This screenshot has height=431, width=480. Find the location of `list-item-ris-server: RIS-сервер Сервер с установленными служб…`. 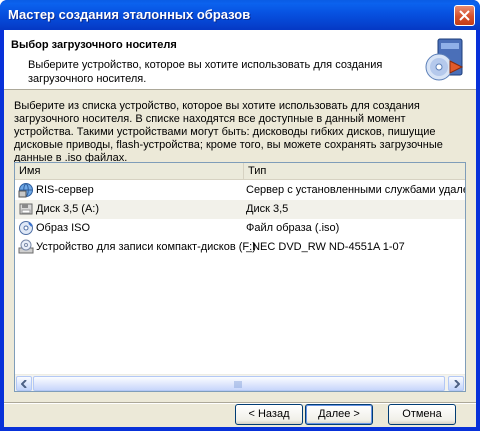

list-item-ris-server: RIS-сервер Сервер с установленными служб… is located at coordinates (240, 190).